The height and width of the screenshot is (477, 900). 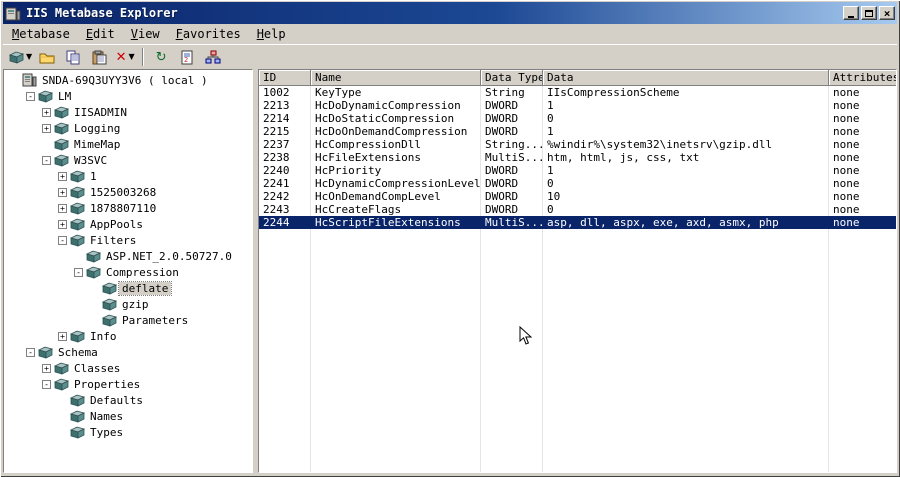 I want to click on paste-button, so click(x=99, y=57).